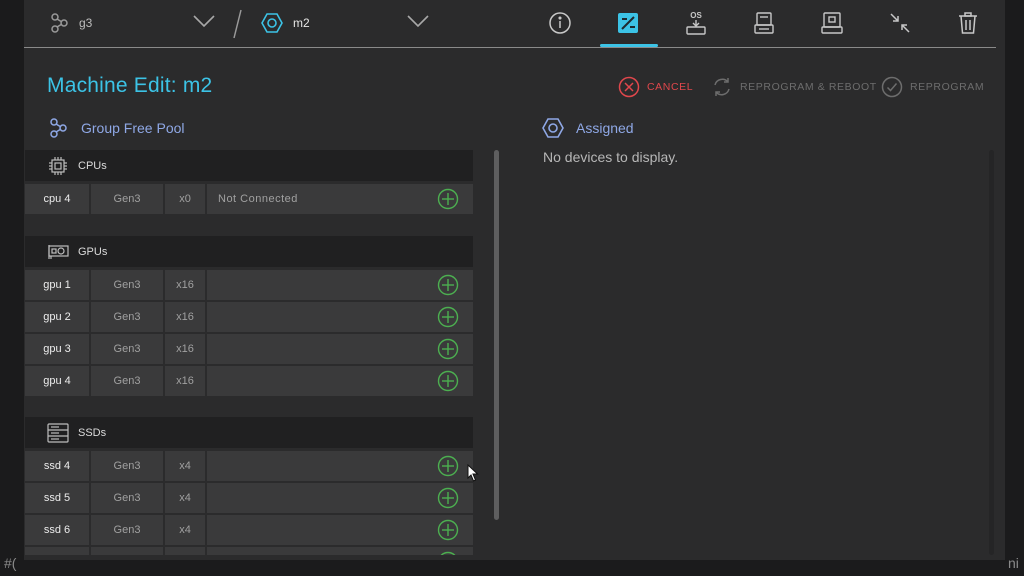 The width and height of the screenshot is (1024, 576). I want to click on category-header-cpus: CPUs, so click(249, 165).